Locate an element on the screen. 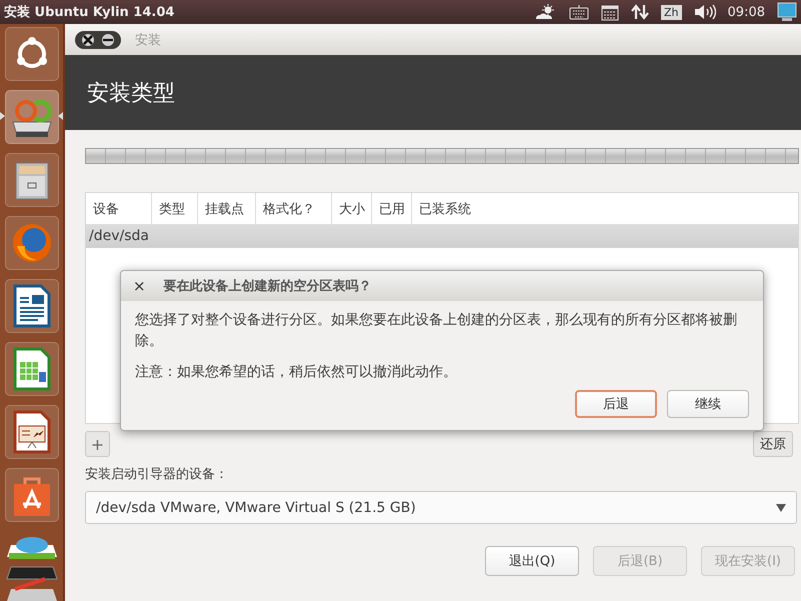  minimize-icon is located at coordinates (108, 40).